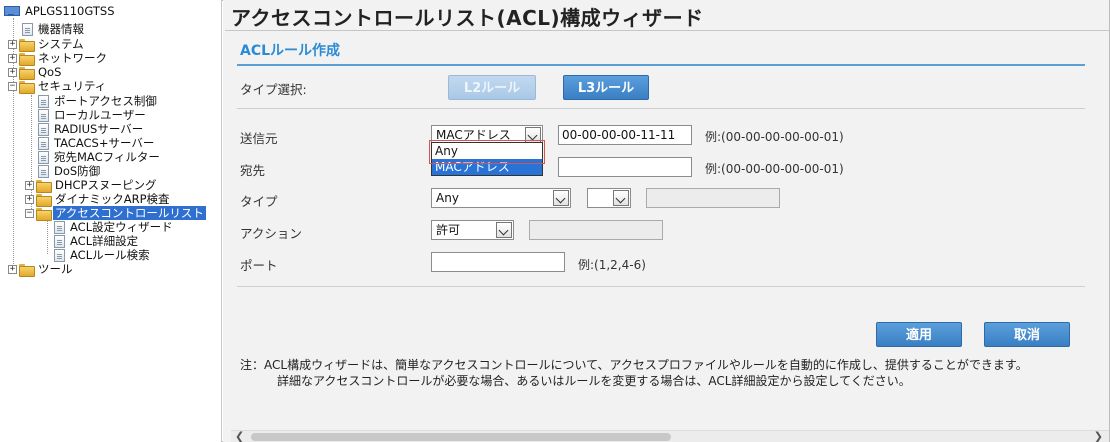 Image resolution: width=1110 pixels, height=442 pixels. Describe the element at coordinates (259, 138) in the screenshot. I see `source-label: 送信元` at that location.